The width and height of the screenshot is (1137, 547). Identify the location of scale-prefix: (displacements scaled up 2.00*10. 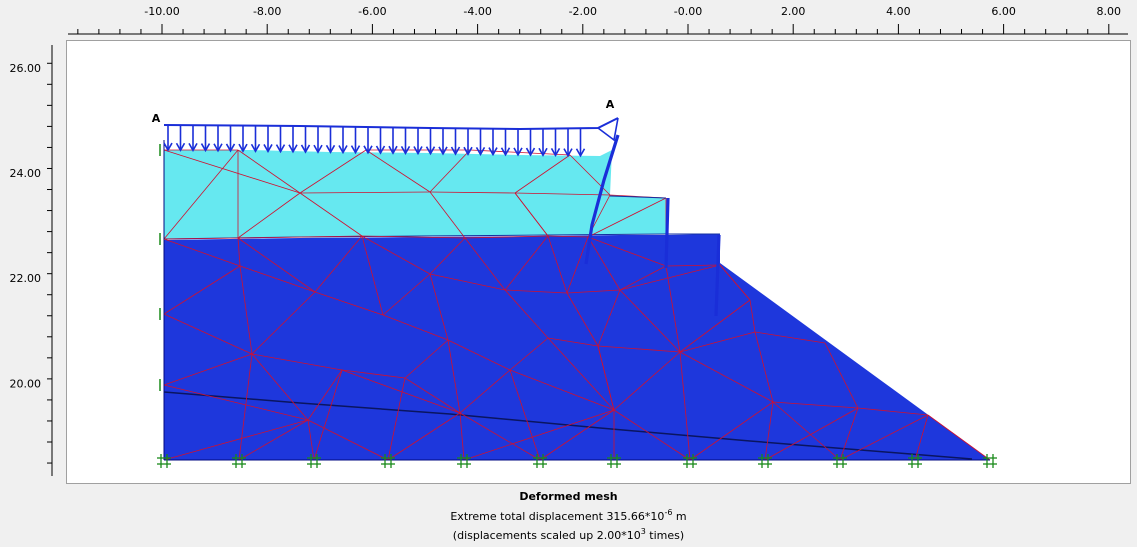
(546, 535).